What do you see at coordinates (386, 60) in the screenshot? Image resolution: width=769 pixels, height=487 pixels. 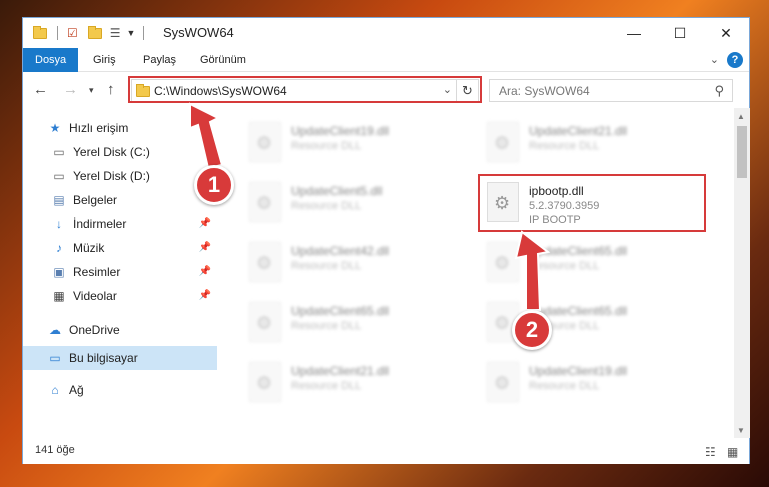 I see `ribbon: Dosya Giriş Paylaş Görünüm ⌄ ?` at bounding box center [386, 60].